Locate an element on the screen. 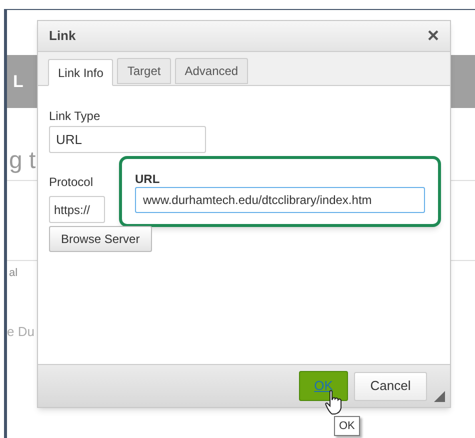  editor-toolbar-text: al is located at coordinates (13, 273).